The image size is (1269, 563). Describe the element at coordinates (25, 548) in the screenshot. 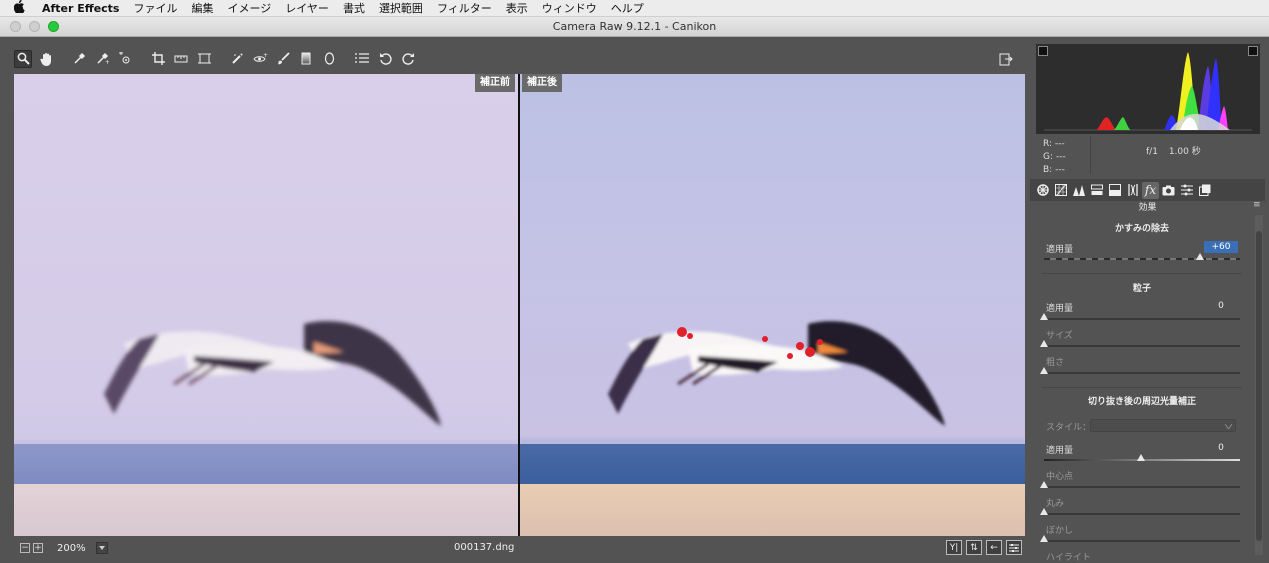

I see `zoom-out-button: −` at that location.